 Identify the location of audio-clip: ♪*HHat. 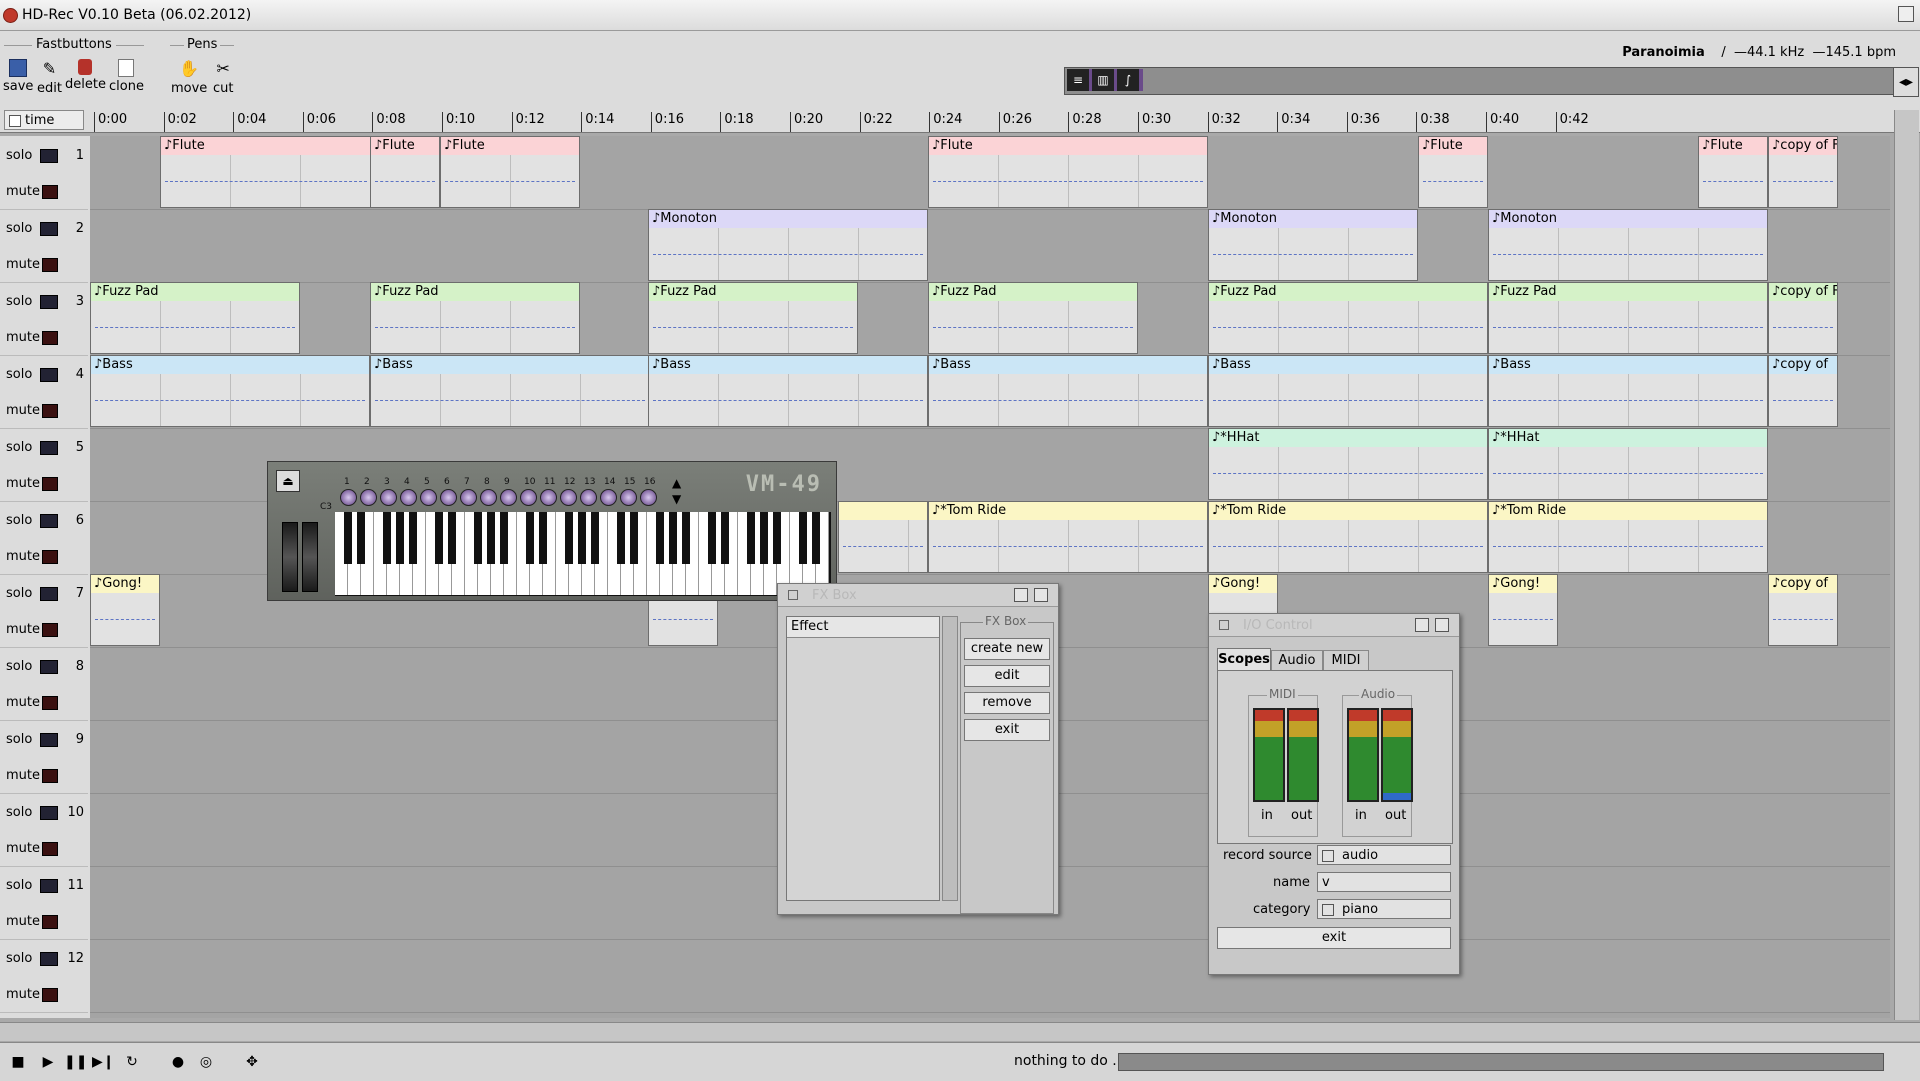
(1628, 464).